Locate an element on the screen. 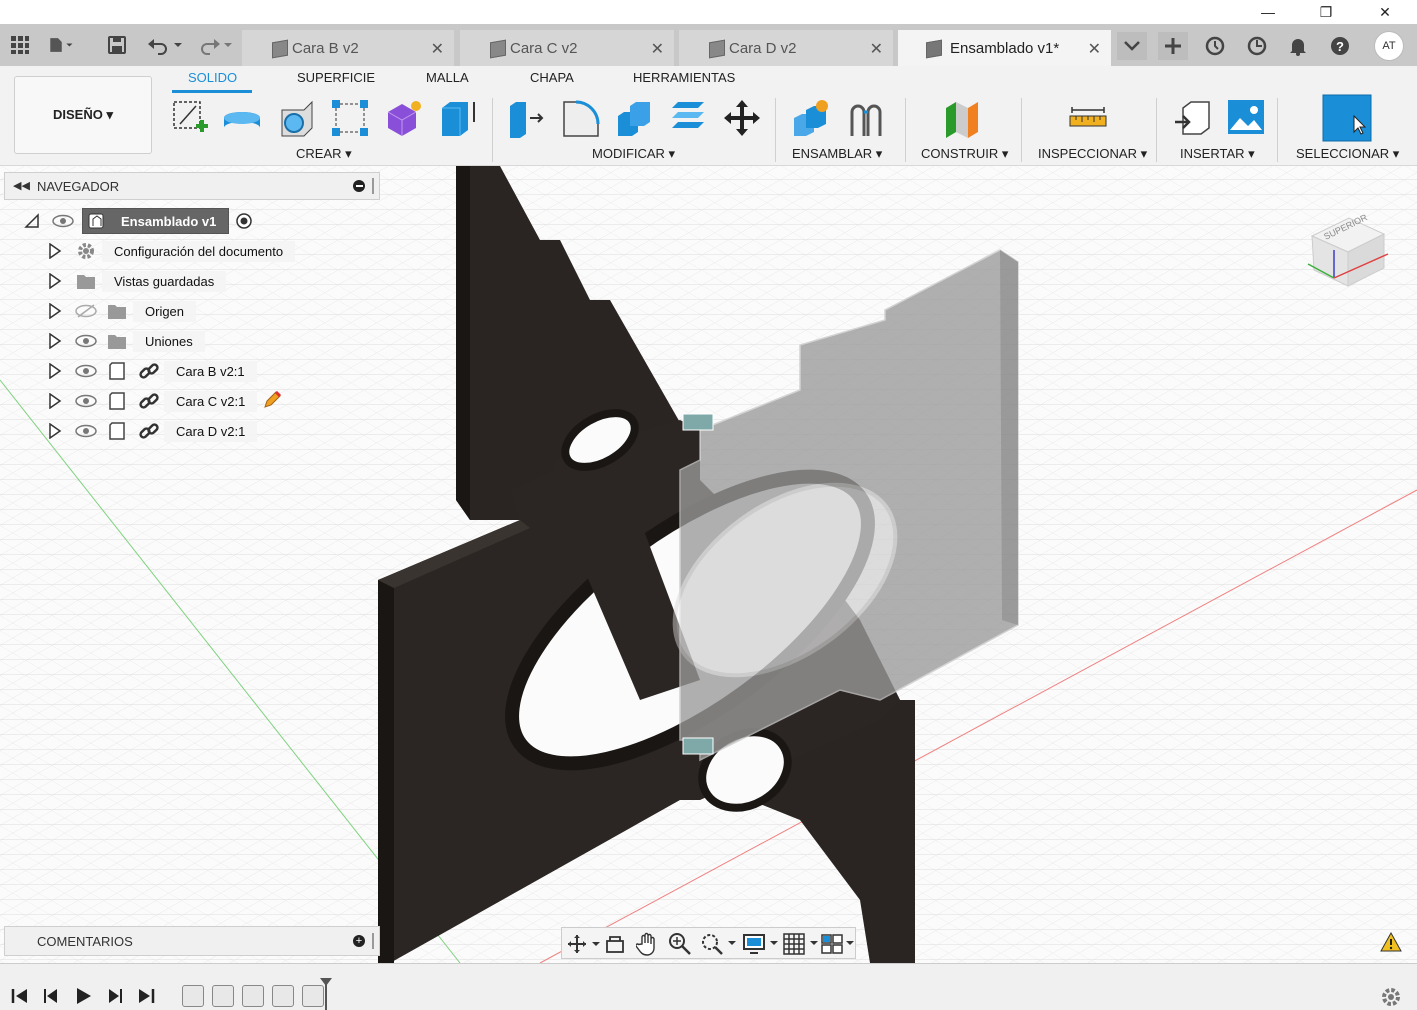 Image resolution: width=1417 pixels, height=1010 pixels. pan-hand-icon is located at coordinates (647, 944).